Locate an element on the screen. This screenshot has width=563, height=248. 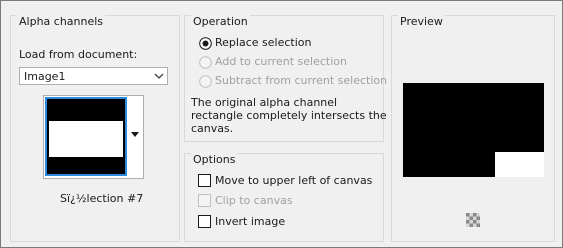
subtract-selection-radio is located at coordinates (205, 81).